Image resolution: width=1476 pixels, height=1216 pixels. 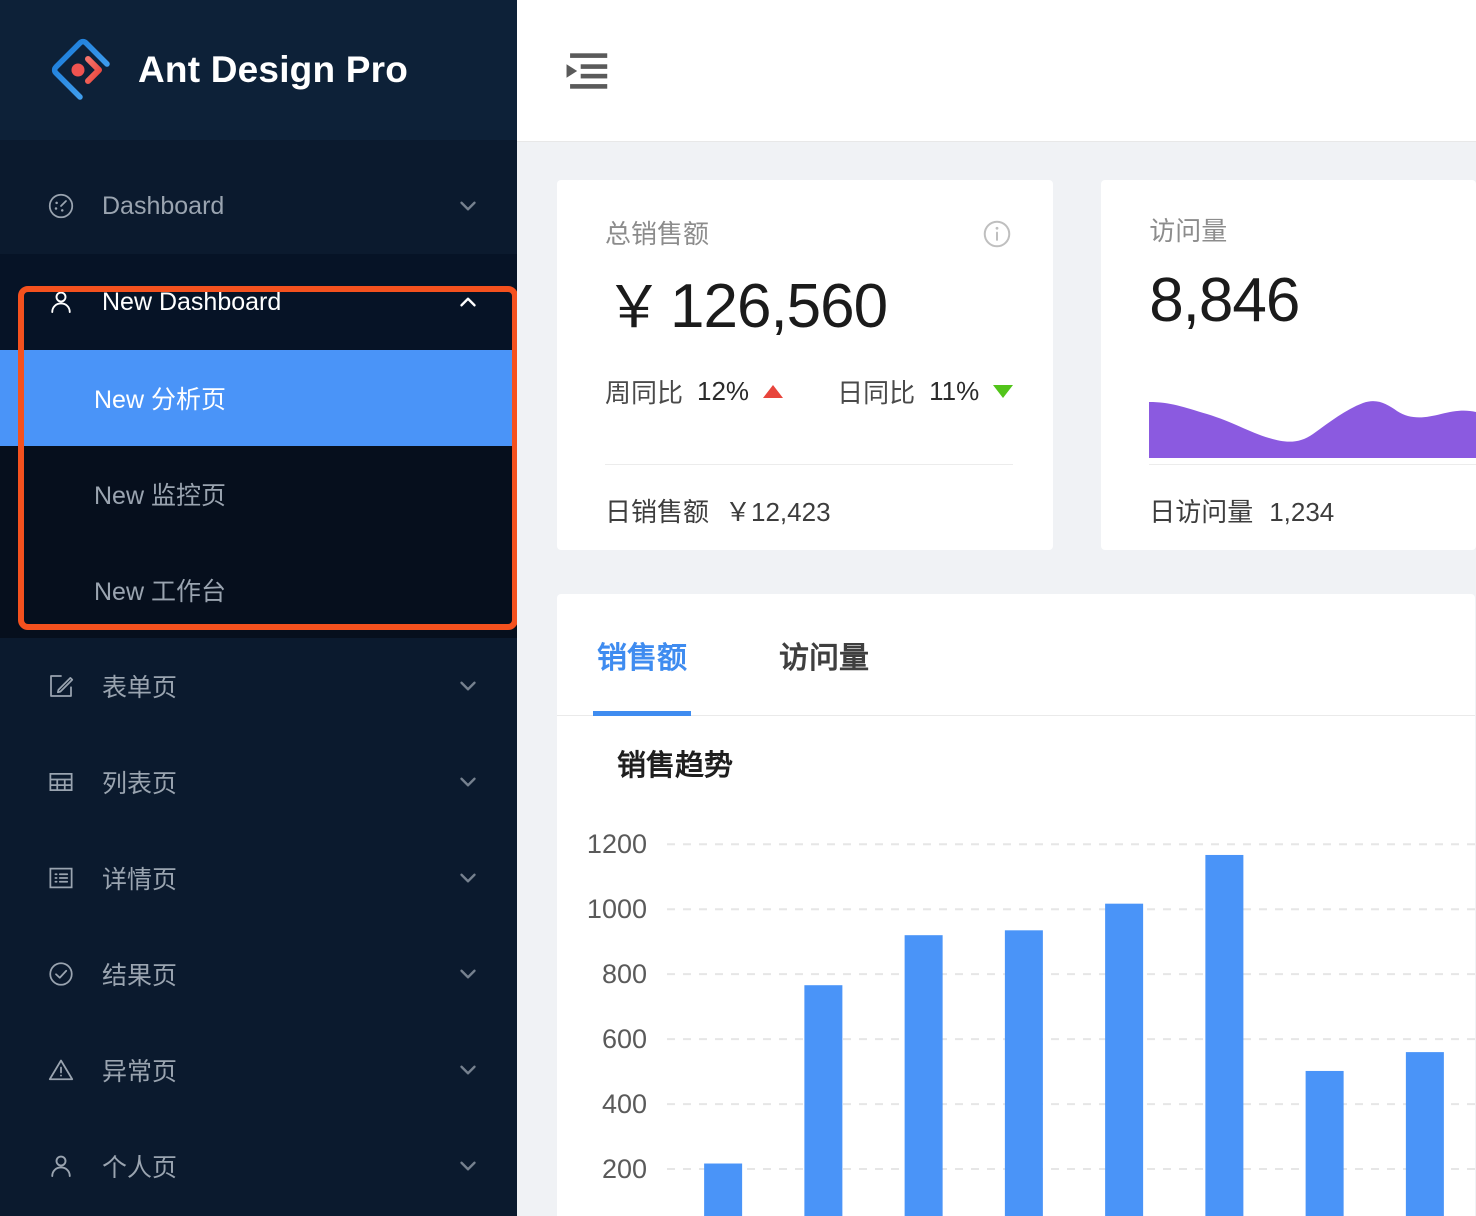 What do you see at coordinates (61, 1070) in the screenshot?
I see `warning-triangle-icon` at bounding box center [61, 1070].